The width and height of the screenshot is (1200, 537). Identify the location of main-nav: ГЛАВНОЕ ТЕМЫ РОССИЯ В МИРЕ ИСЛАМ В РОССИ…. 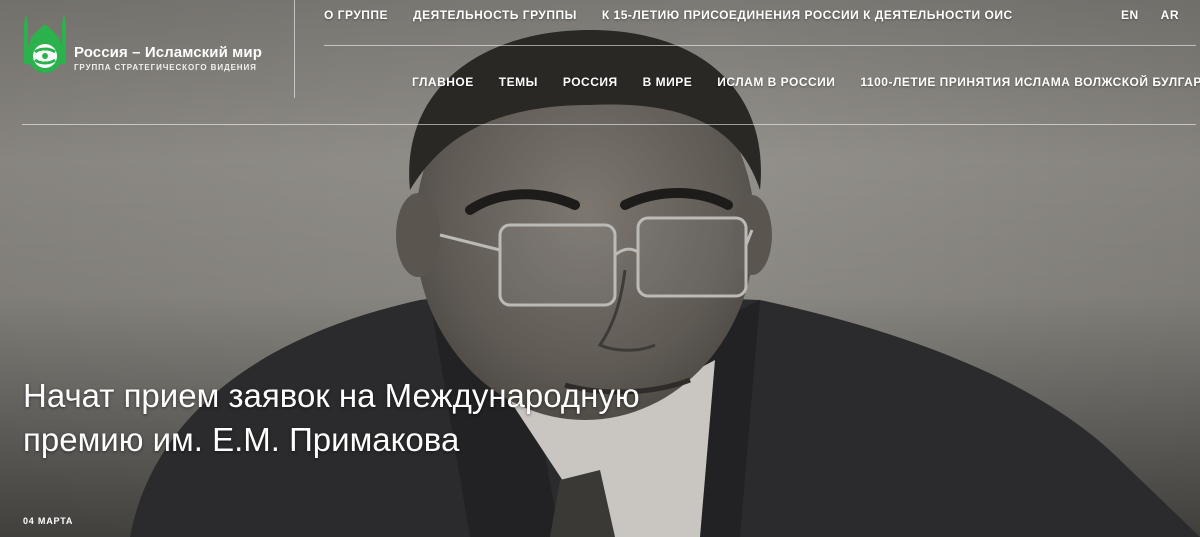
(806, 82).